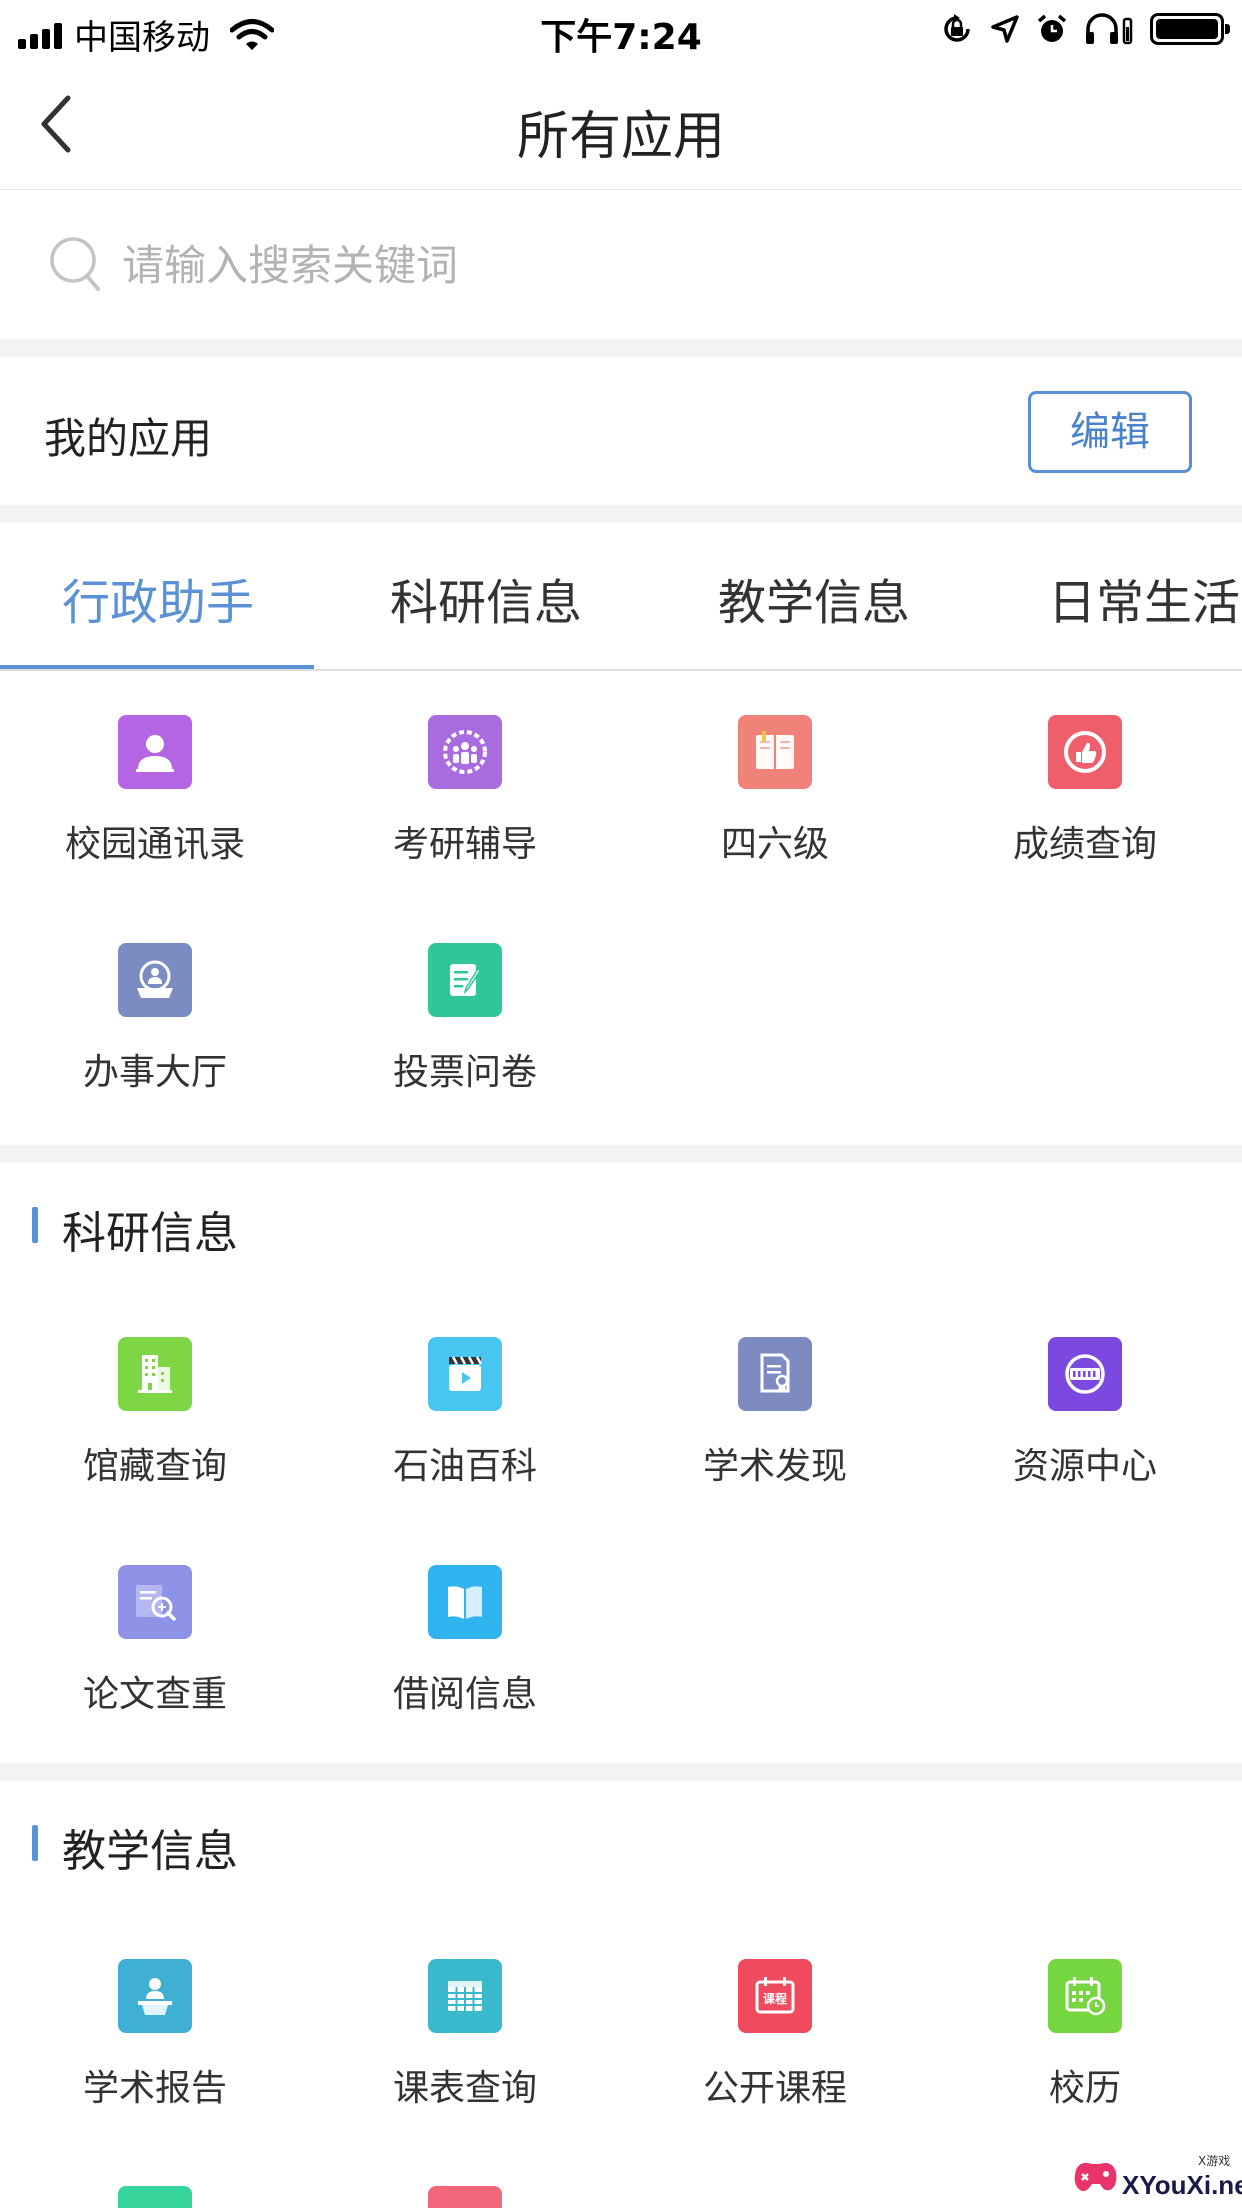 The height and width of the screenshot is (2208, 1242). I want to click on search-bar, so click(621, 265).